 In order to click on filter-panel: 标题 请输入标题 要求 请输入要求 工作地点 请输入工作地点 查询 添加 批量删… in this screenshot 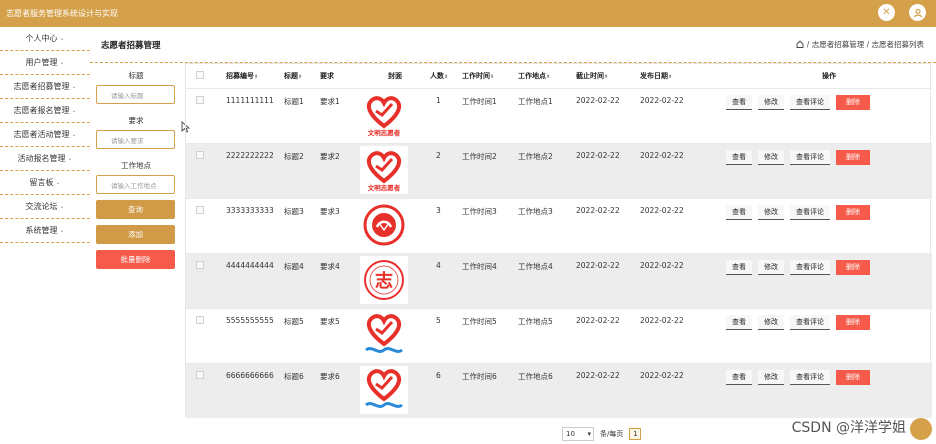, I will do `click(136, 169)`.